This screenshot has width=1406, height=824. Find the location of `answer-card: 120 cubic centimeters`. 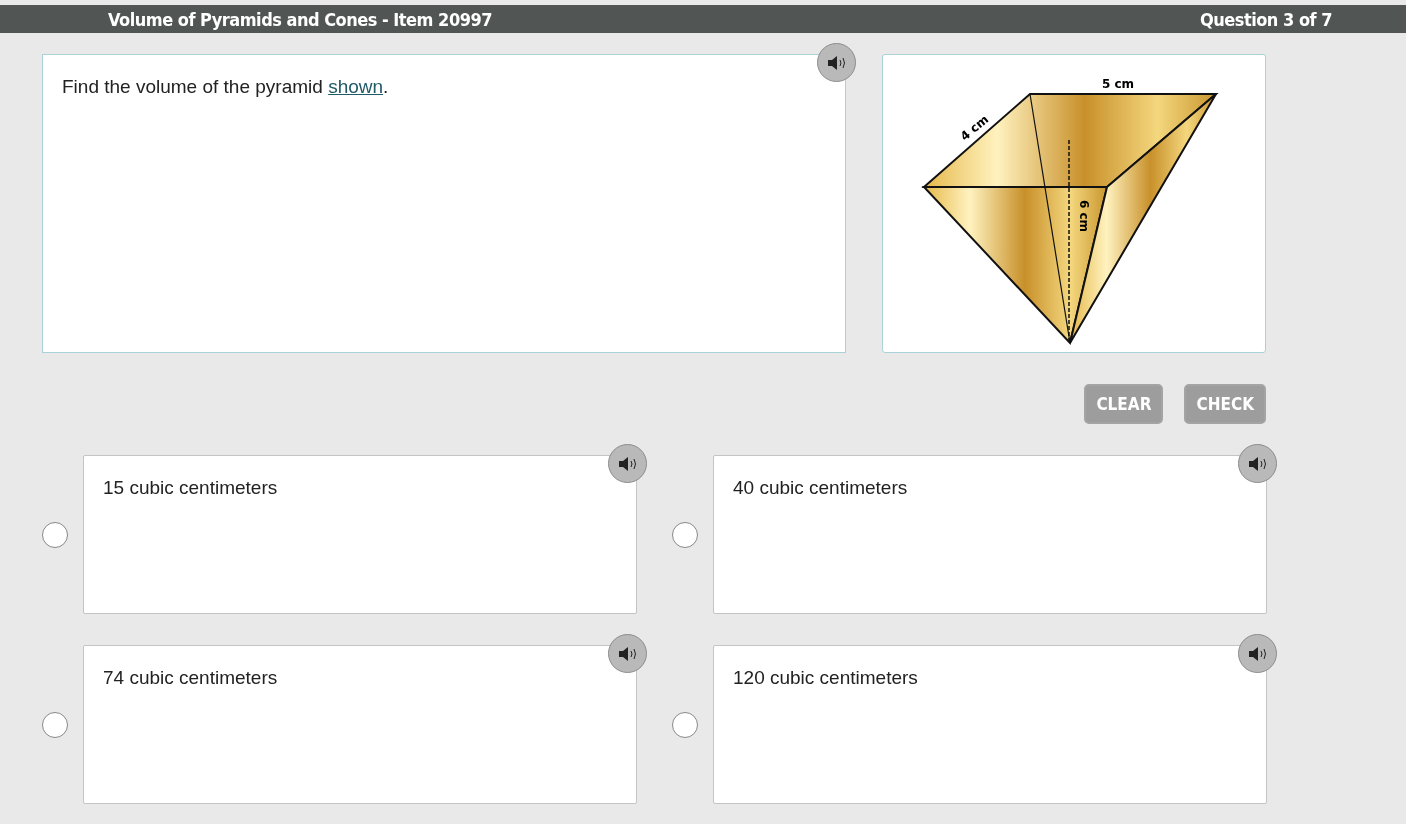

answer-card: 120 cubic centimeters is located at coordinates (990, 724).